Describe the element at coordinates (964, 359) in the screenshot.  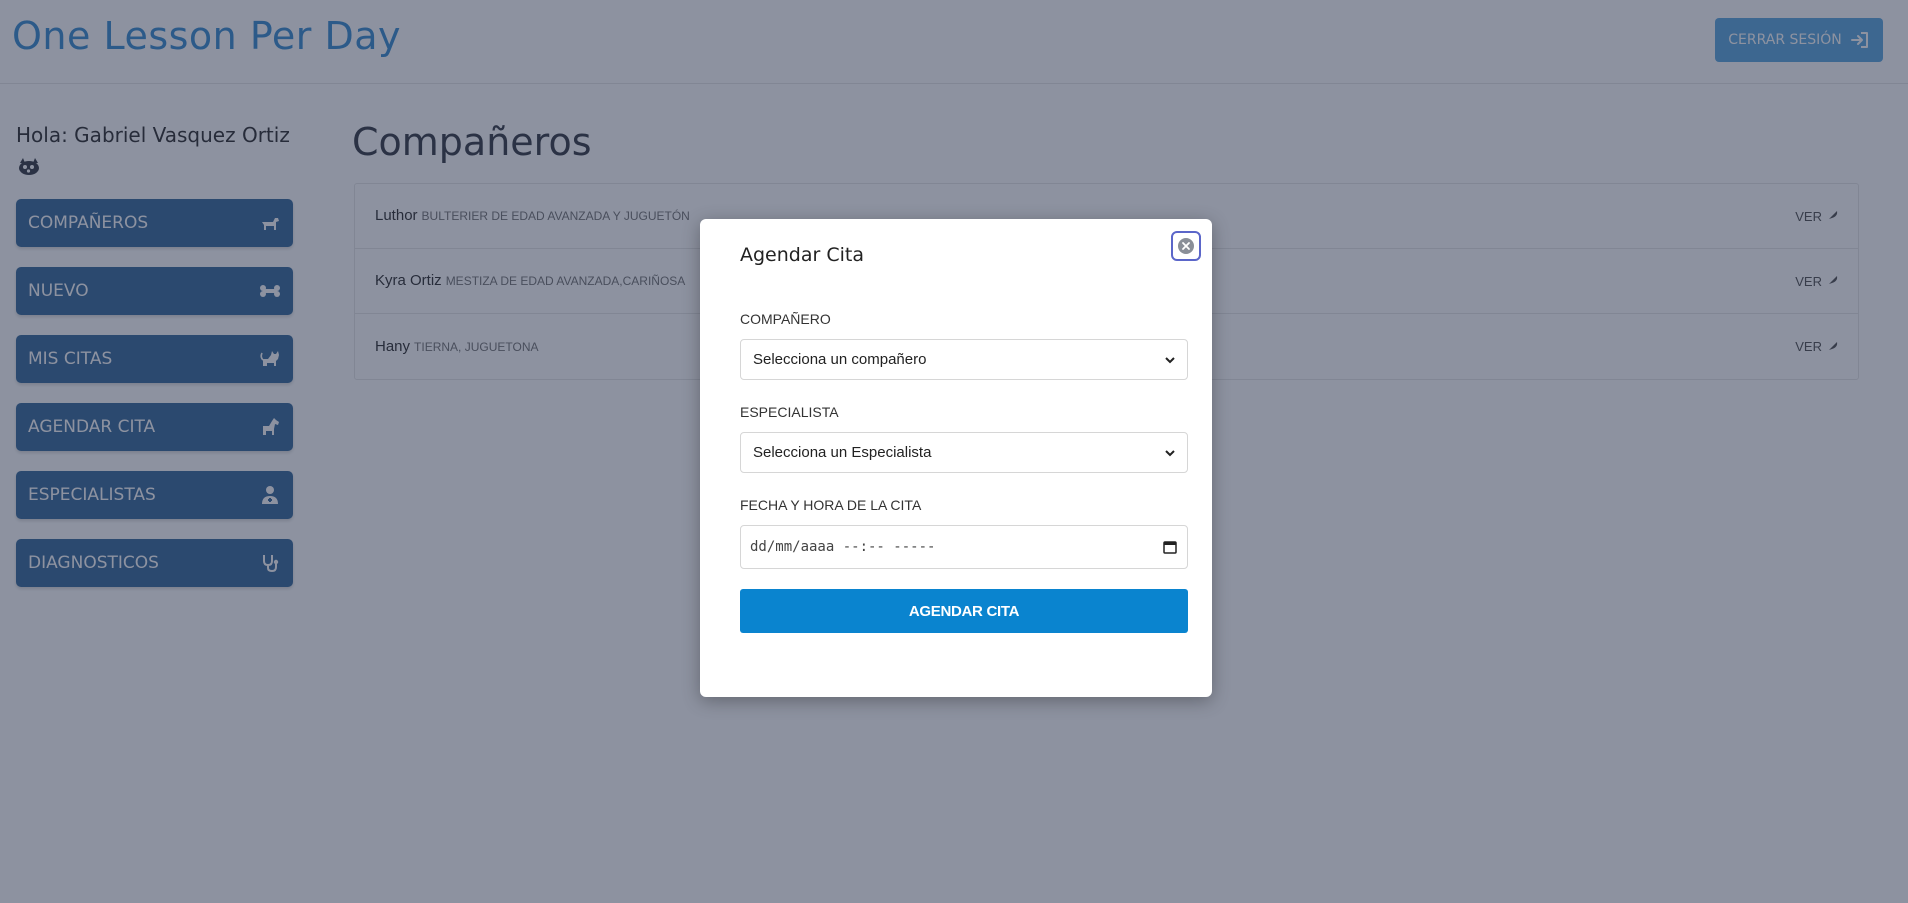
I see `companion-select: Selecciona un compañero` at that location.